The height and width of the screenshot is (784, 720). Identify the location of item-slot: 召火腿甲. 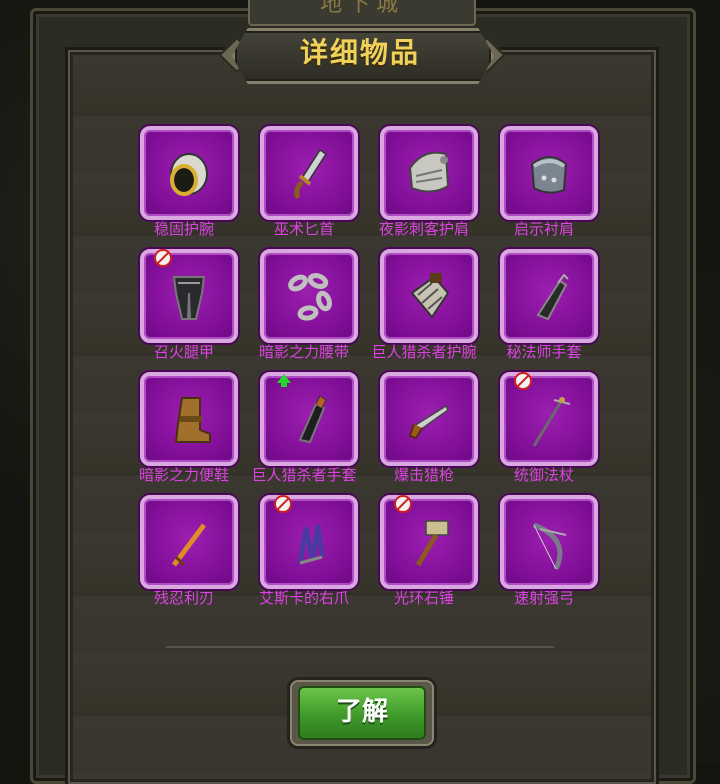
(184, 309).